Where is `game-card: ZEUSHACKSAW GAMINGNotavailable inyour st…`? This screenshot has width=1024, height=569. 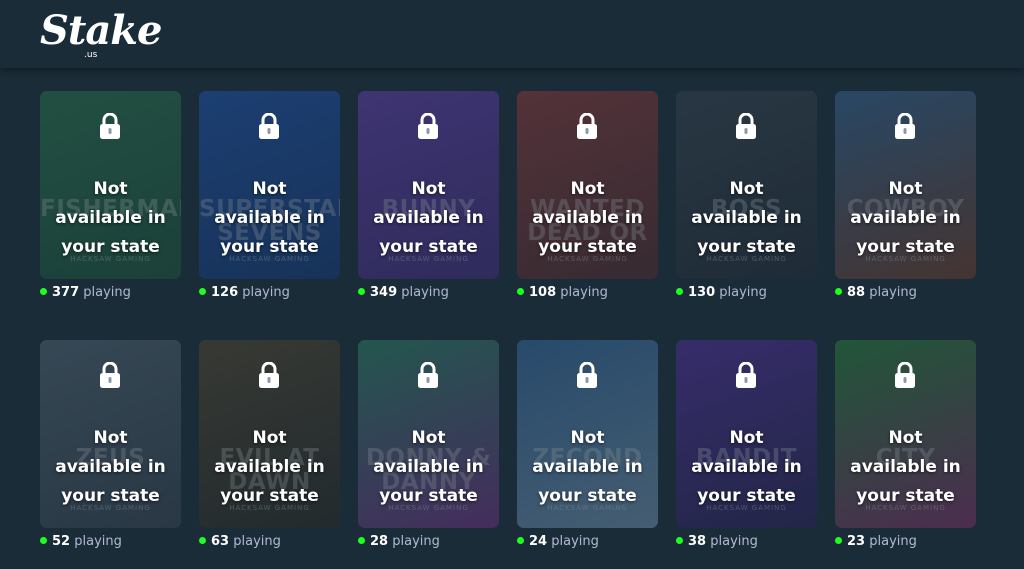
game-card: ZEUSHACKSAW GAMINGNotavailable inyour st… is located at coordinates (110, 434).